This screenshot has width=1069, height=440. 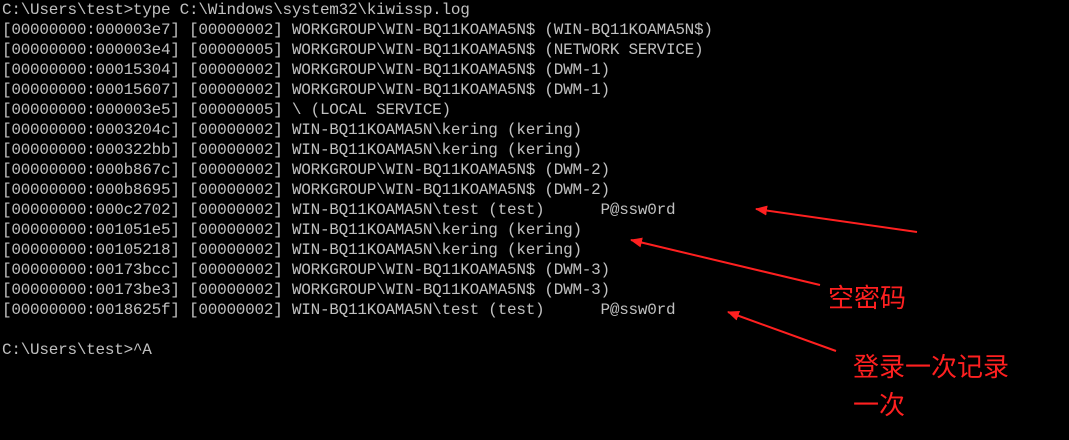 What do you see at coordinates (931, 368) in the screenshot?
I see `login-record-note-line1: 登录一次记录` at bounding box center [931, 368].